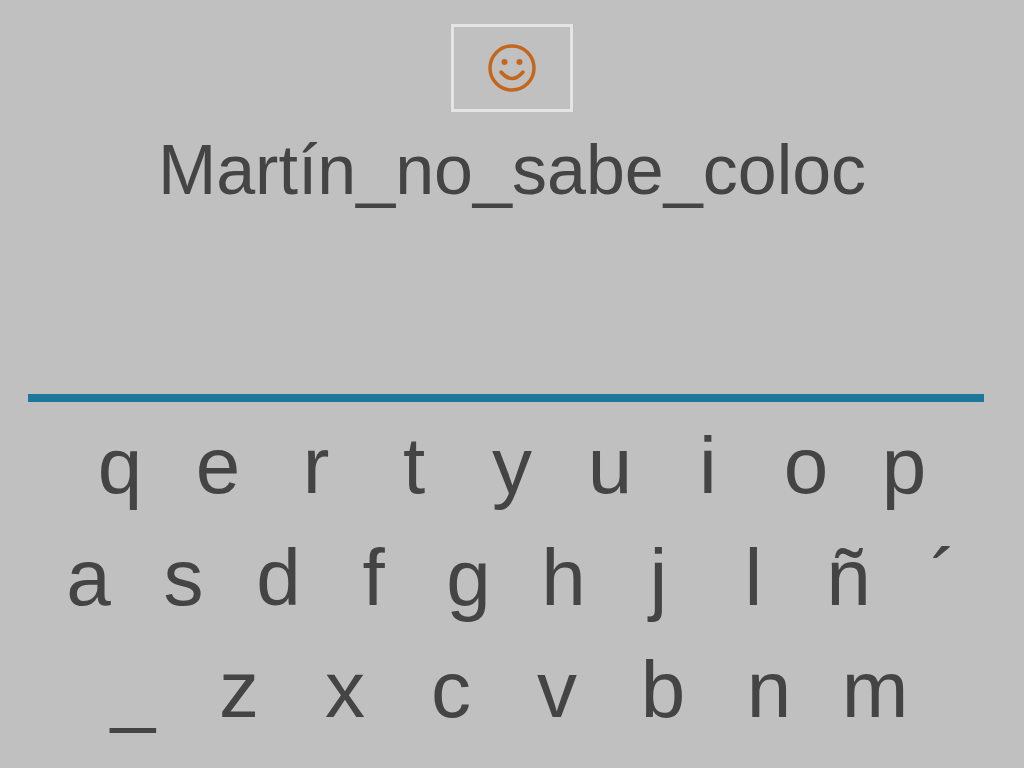 The image size is (1024, 768). I want to click on key-button: t, so click(414, 466).